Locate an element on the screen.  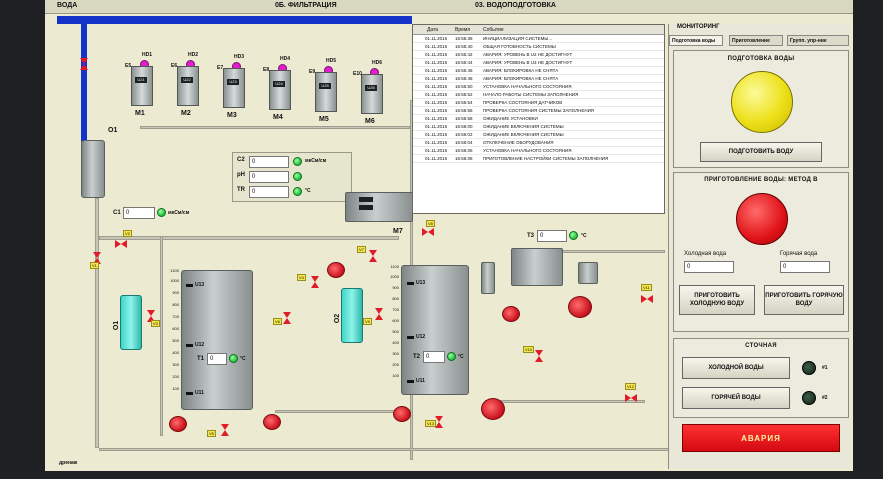
module-name: M2 is located at coordinates (186, 113).